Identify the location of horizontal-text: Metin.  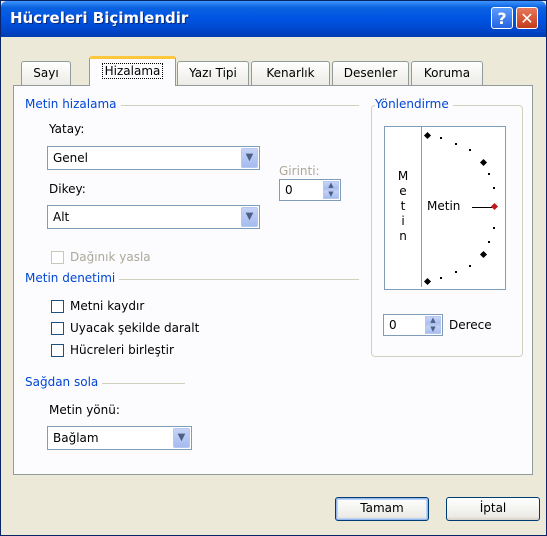
(444, 206).